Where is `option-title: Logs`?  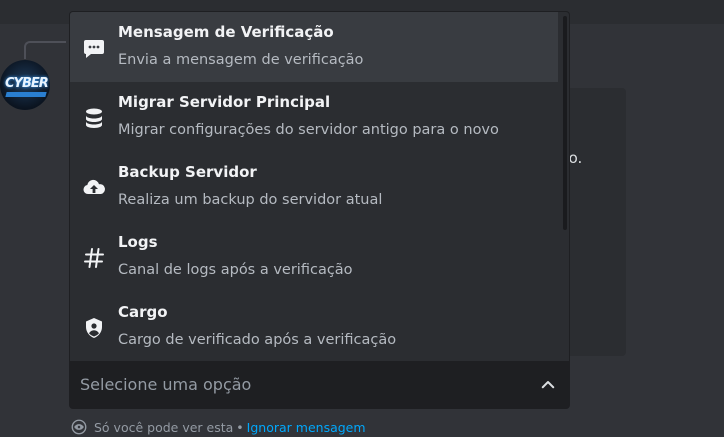
option-title: Logs is located at coordinates (138, 242).